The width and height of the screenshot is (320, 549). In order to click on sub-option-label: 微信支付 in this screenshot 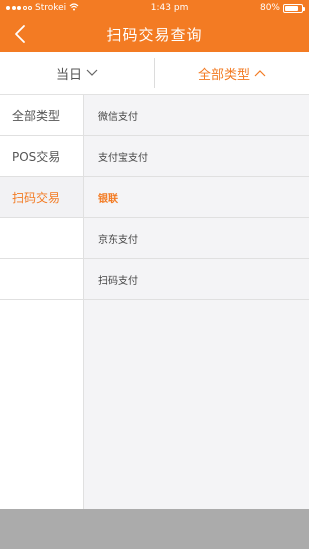, I will do `click(118, 117)`.